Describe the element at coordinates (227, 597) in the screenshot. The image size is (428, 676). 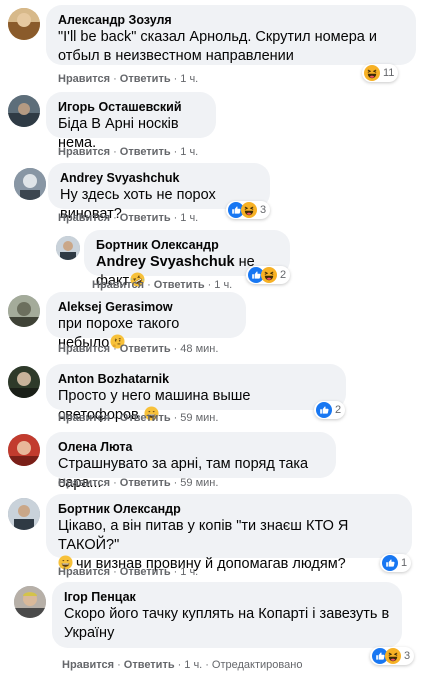
I see `comment-author: Ігор Пенцак` at that location.